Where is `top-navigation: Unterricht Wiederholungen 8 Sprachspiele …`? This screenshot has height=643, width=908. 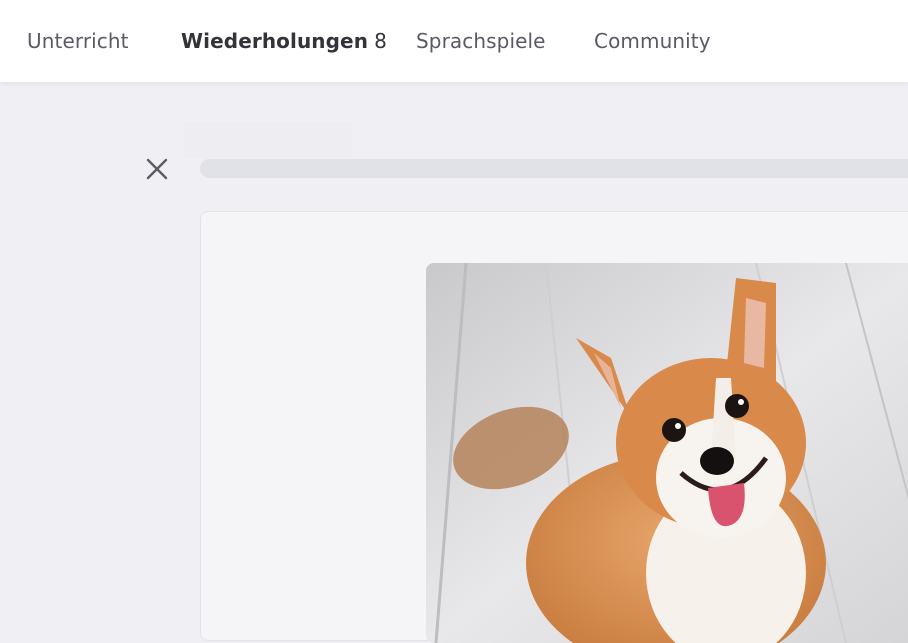 top-navigation: Unterricht Wiederholungen 8 Sprachspiele … is located at coordinates (454, 41).